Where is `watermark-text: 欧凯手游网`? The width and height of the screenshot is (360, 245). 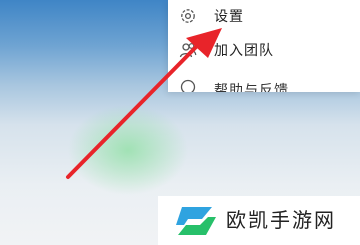 watermark-text: 欧凯手游网 is located at coordinates (281, 220).